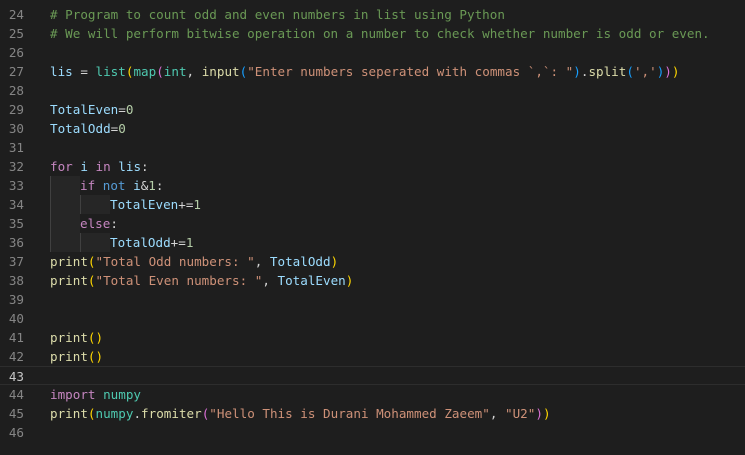 The height and width of the screenshot is (455, 745). Describe the element at coordinates (95, 223) in the screenshot. I see `code-token: else` at that location.